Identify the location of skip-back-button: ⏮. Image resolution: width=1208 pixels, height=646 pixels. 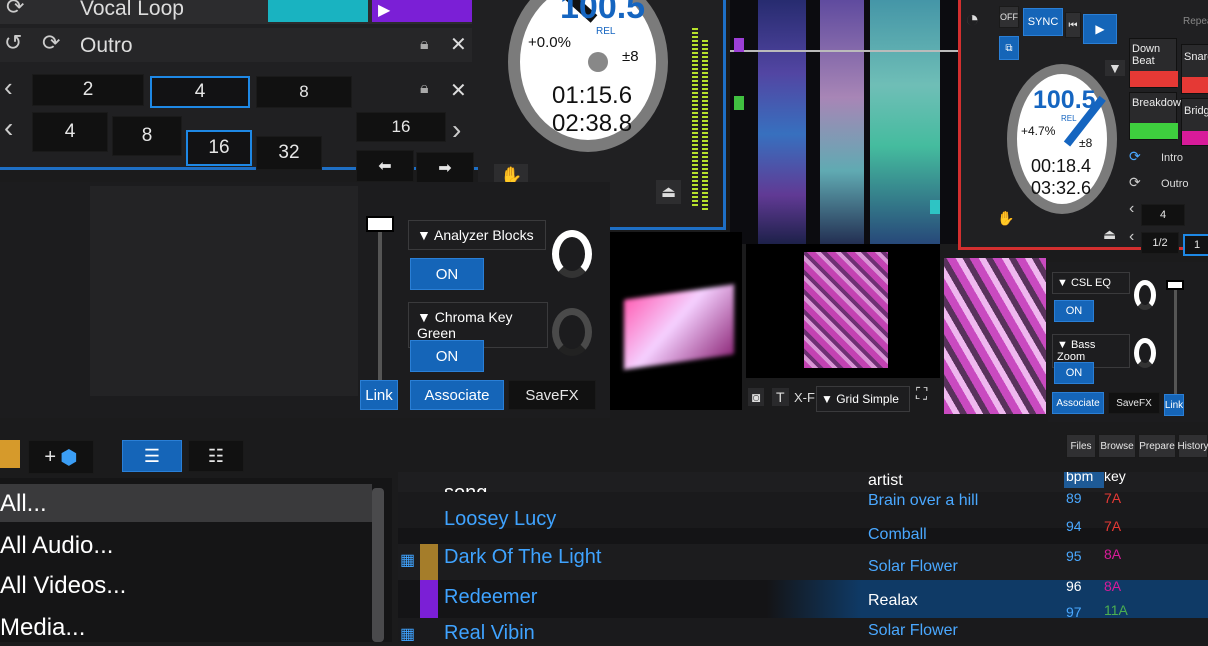
(1073, 25).